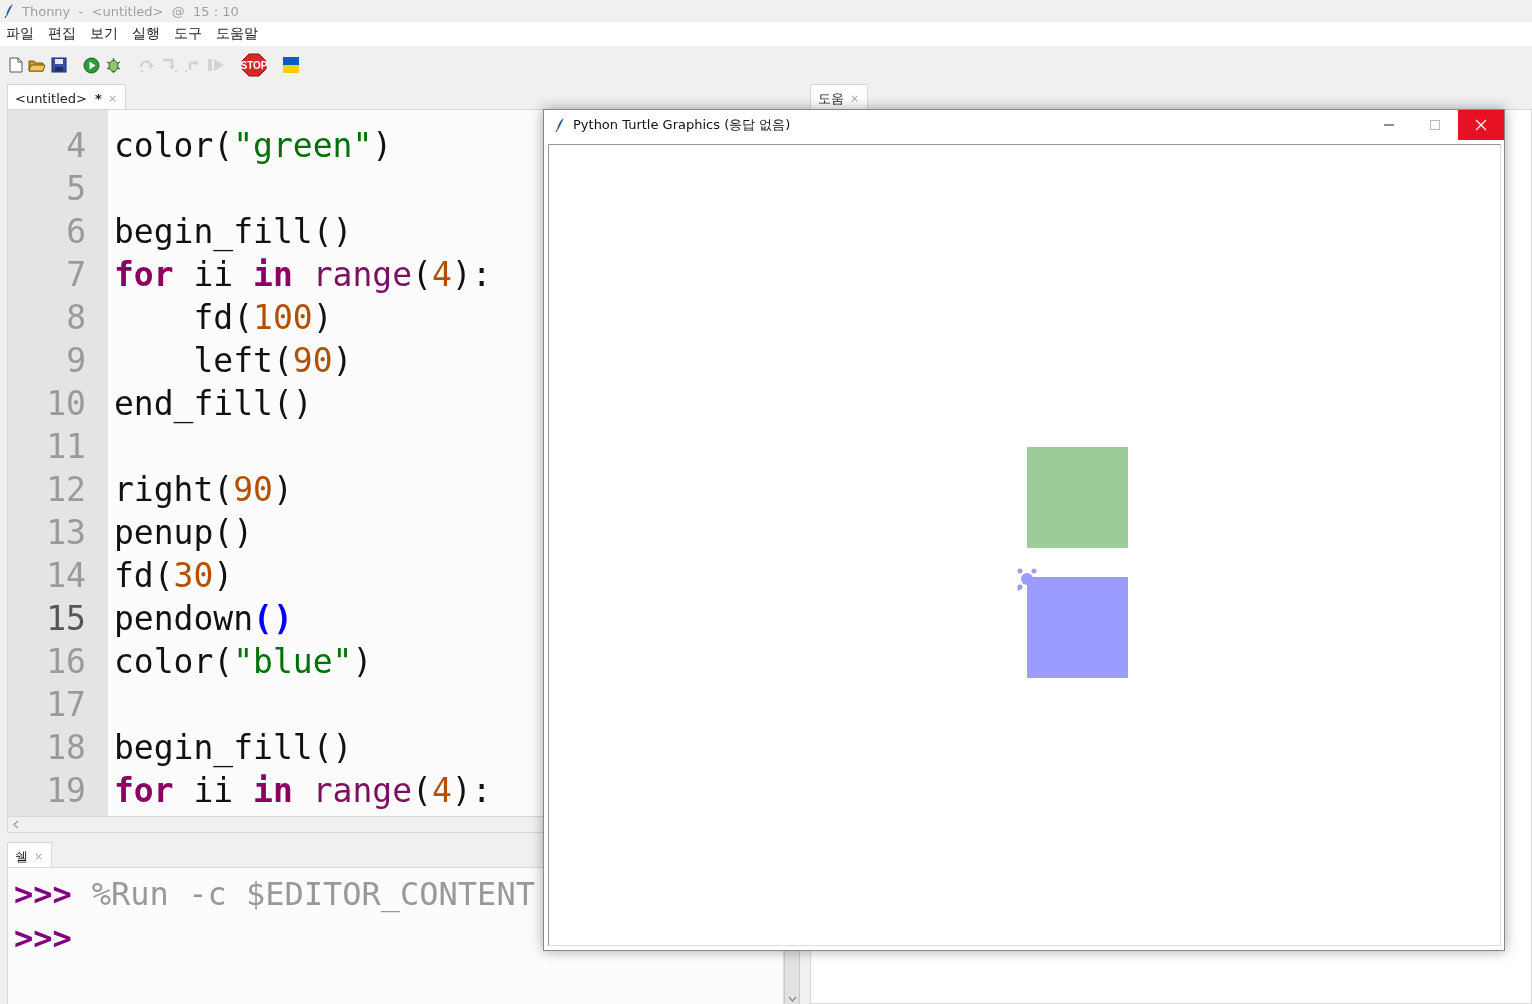 Image resolution: width=1532 pixels, height=1004 pixels. What do you see at coordinates (313, 894) in the screenshot?
I see `shell-command: %Run -c $EDITOR_CONTENT` at bounding box center [313, 894].